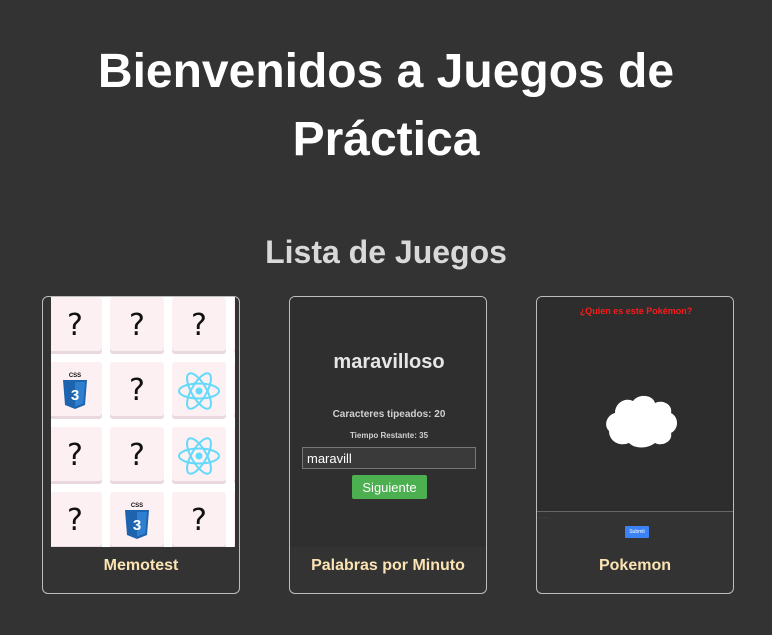 The height and width of the screenshot is (635, 772). I want to click on chars-typed: Caracteres tipeados: 20, so click(389, 414).